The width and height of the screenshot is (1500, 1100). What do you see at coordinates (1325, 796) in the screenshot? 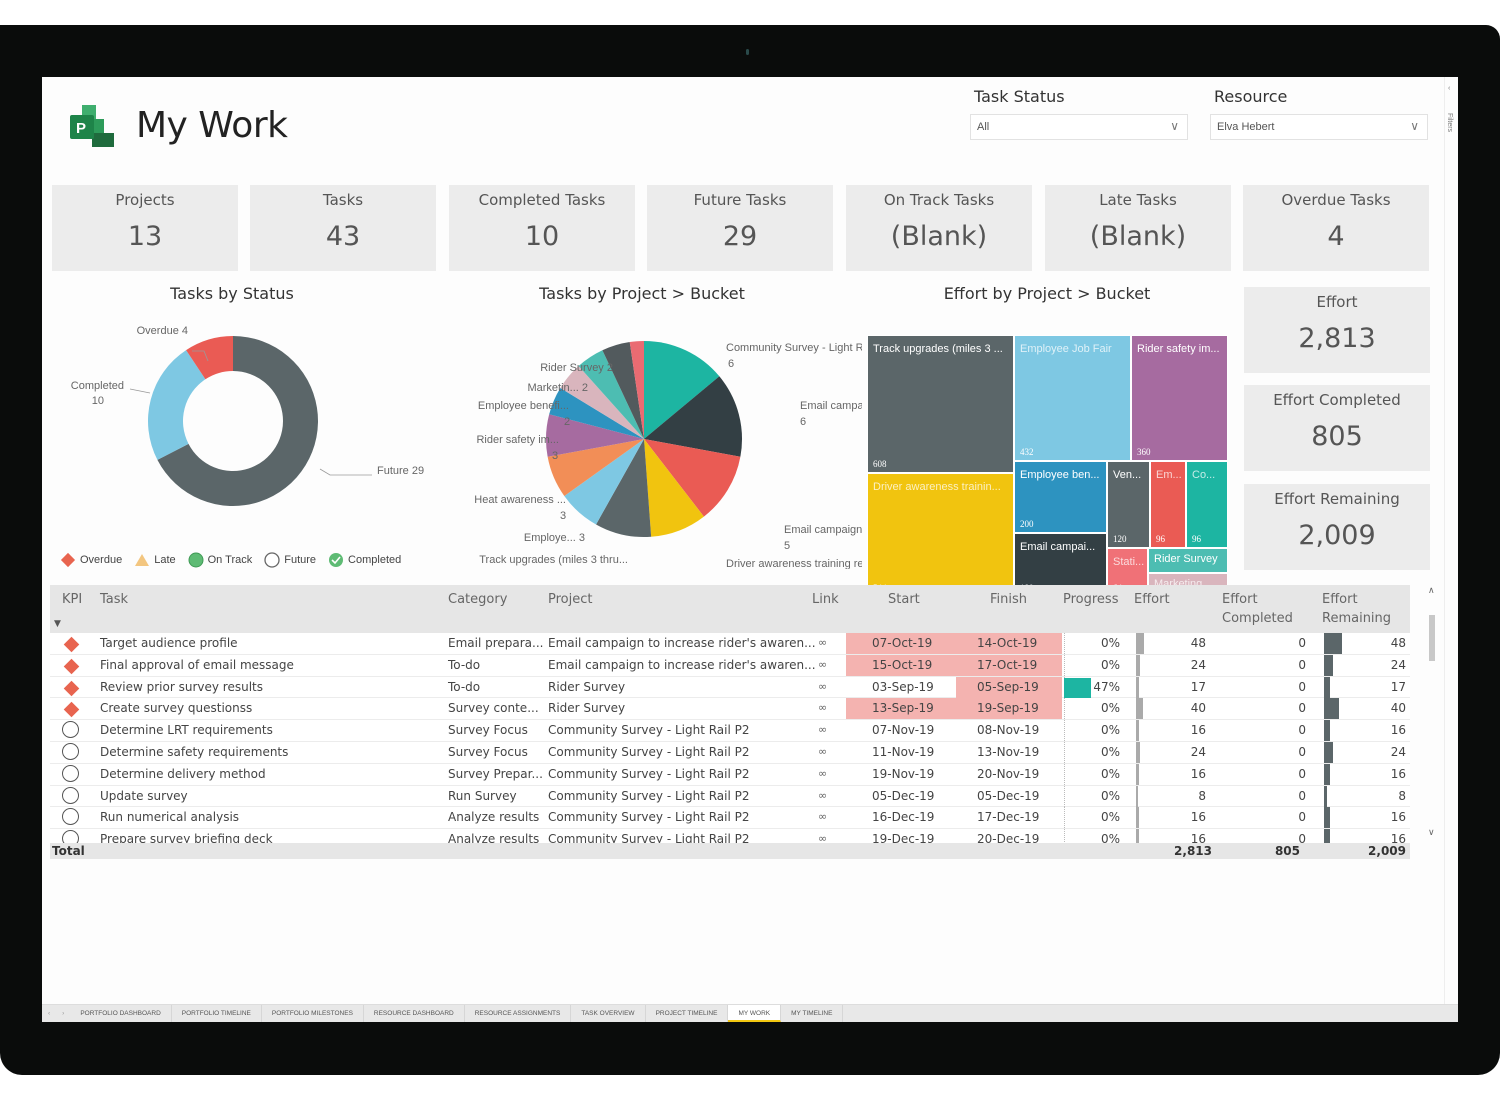
I see `effort-remaining-bar` at bounding box center [1325, 796].